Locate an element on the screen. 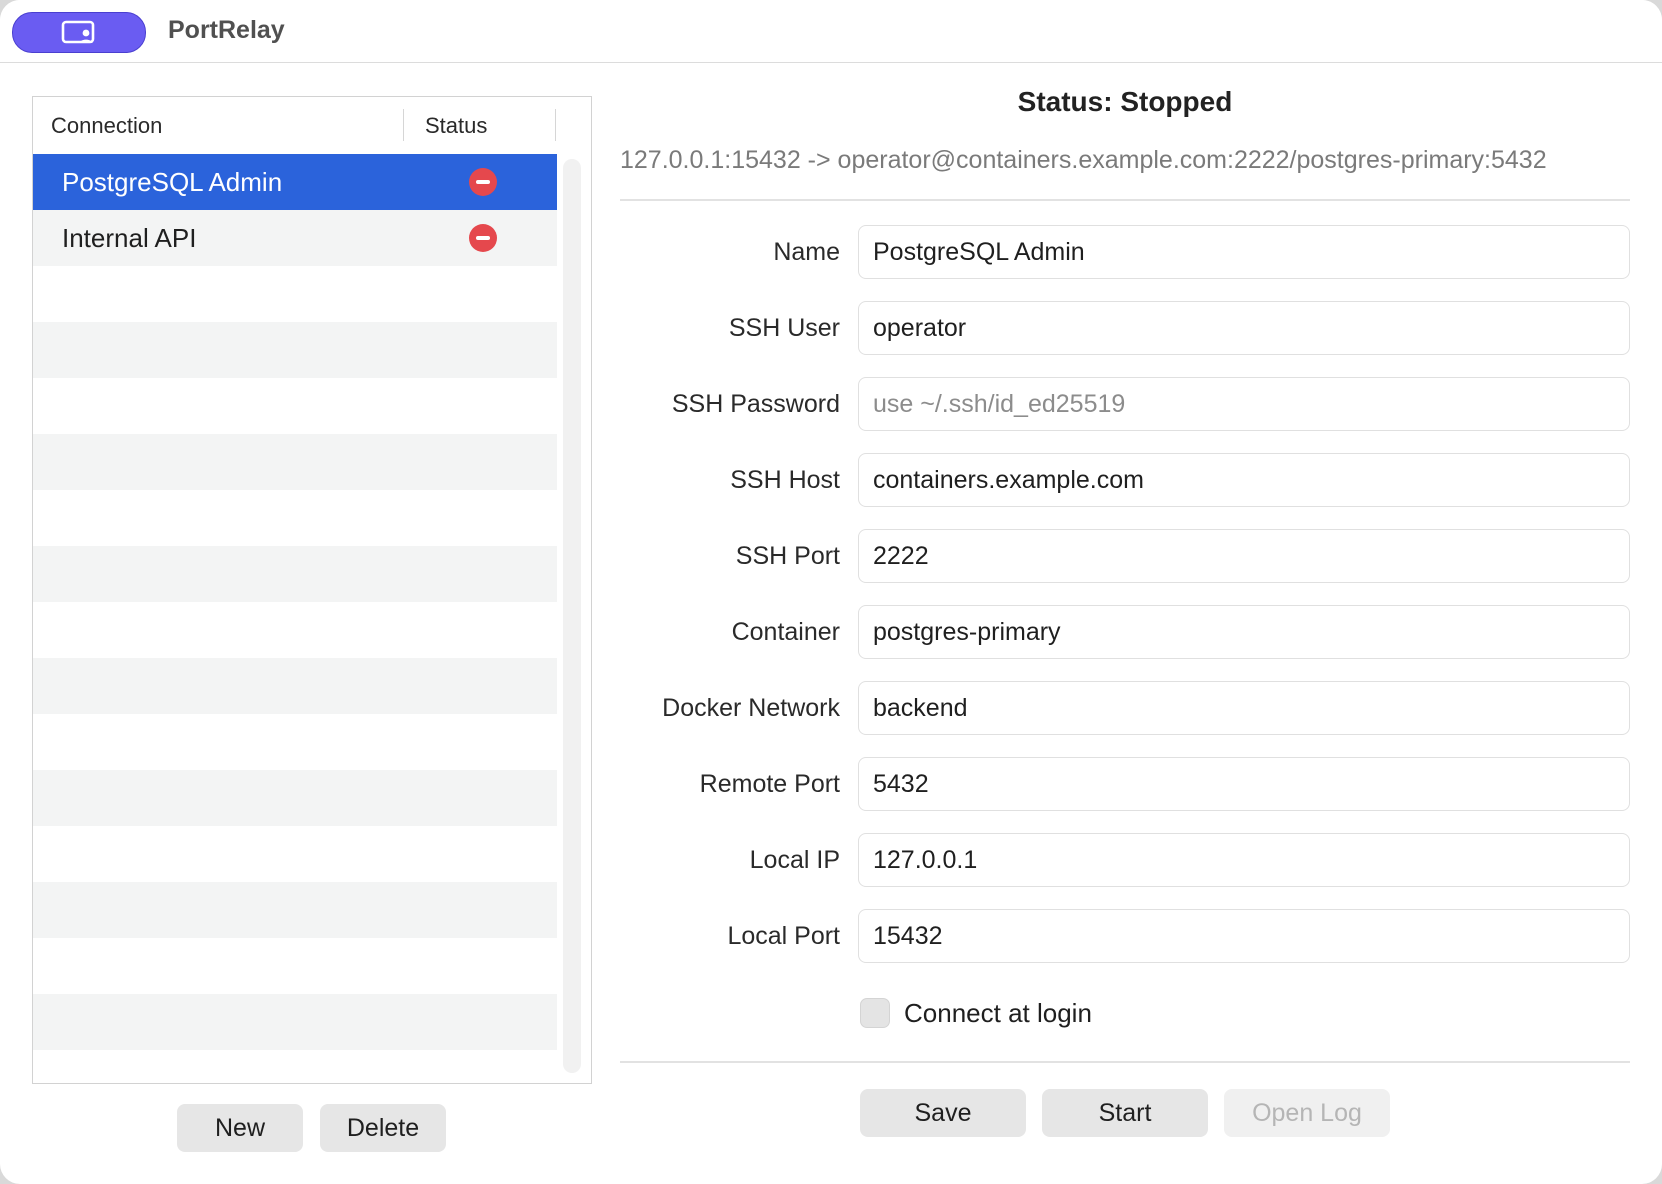 The image size is (1662, 1184). ssh-port-input is located at coordinates (1244, 556).